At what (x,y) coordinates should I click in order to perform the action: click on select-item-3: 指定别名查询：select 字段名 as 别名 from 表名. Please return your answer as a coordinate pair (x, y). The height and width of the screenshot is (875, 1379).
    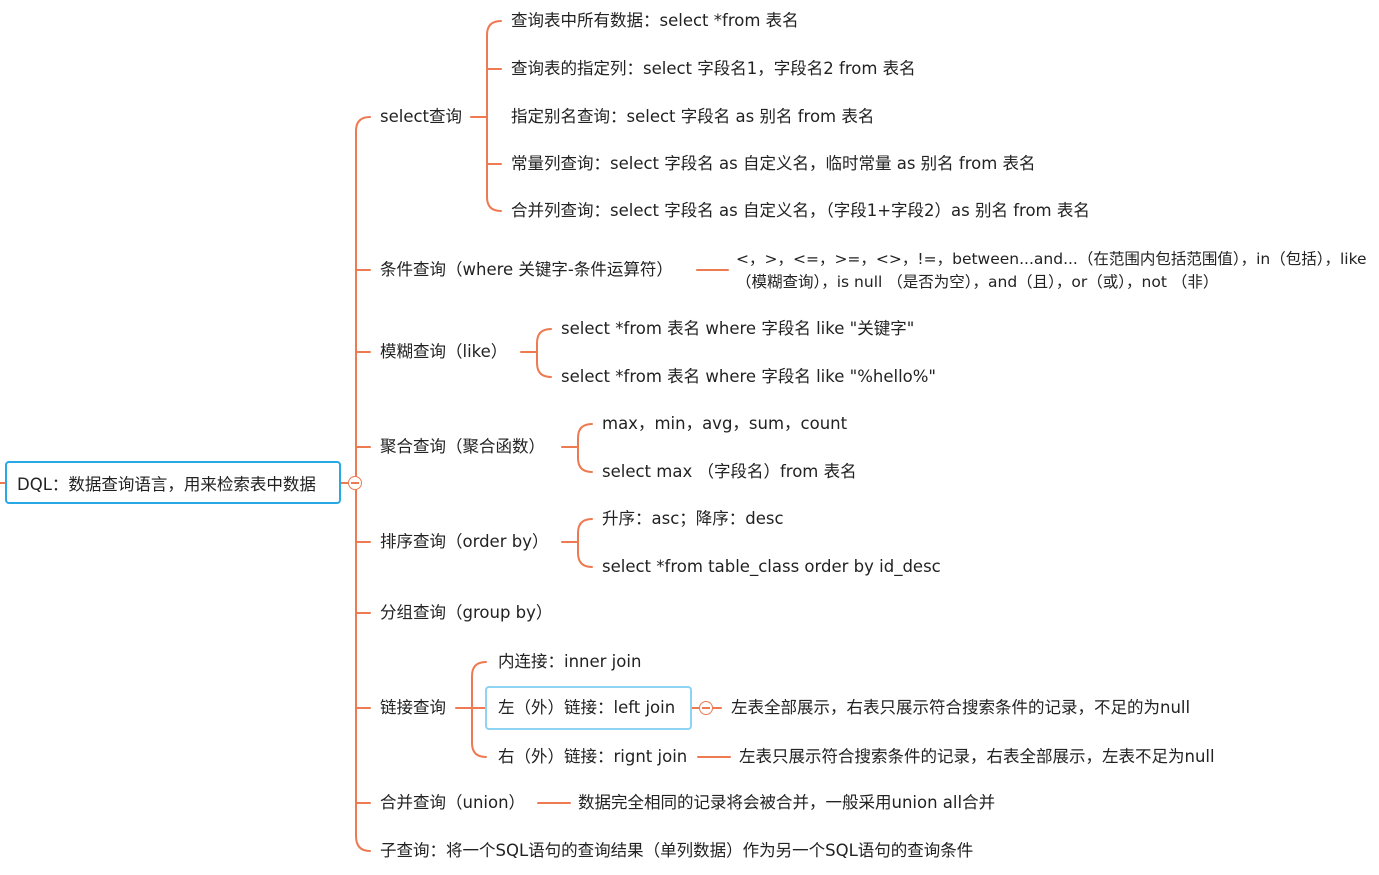
    Looking at the image, I should click on (692, 117).